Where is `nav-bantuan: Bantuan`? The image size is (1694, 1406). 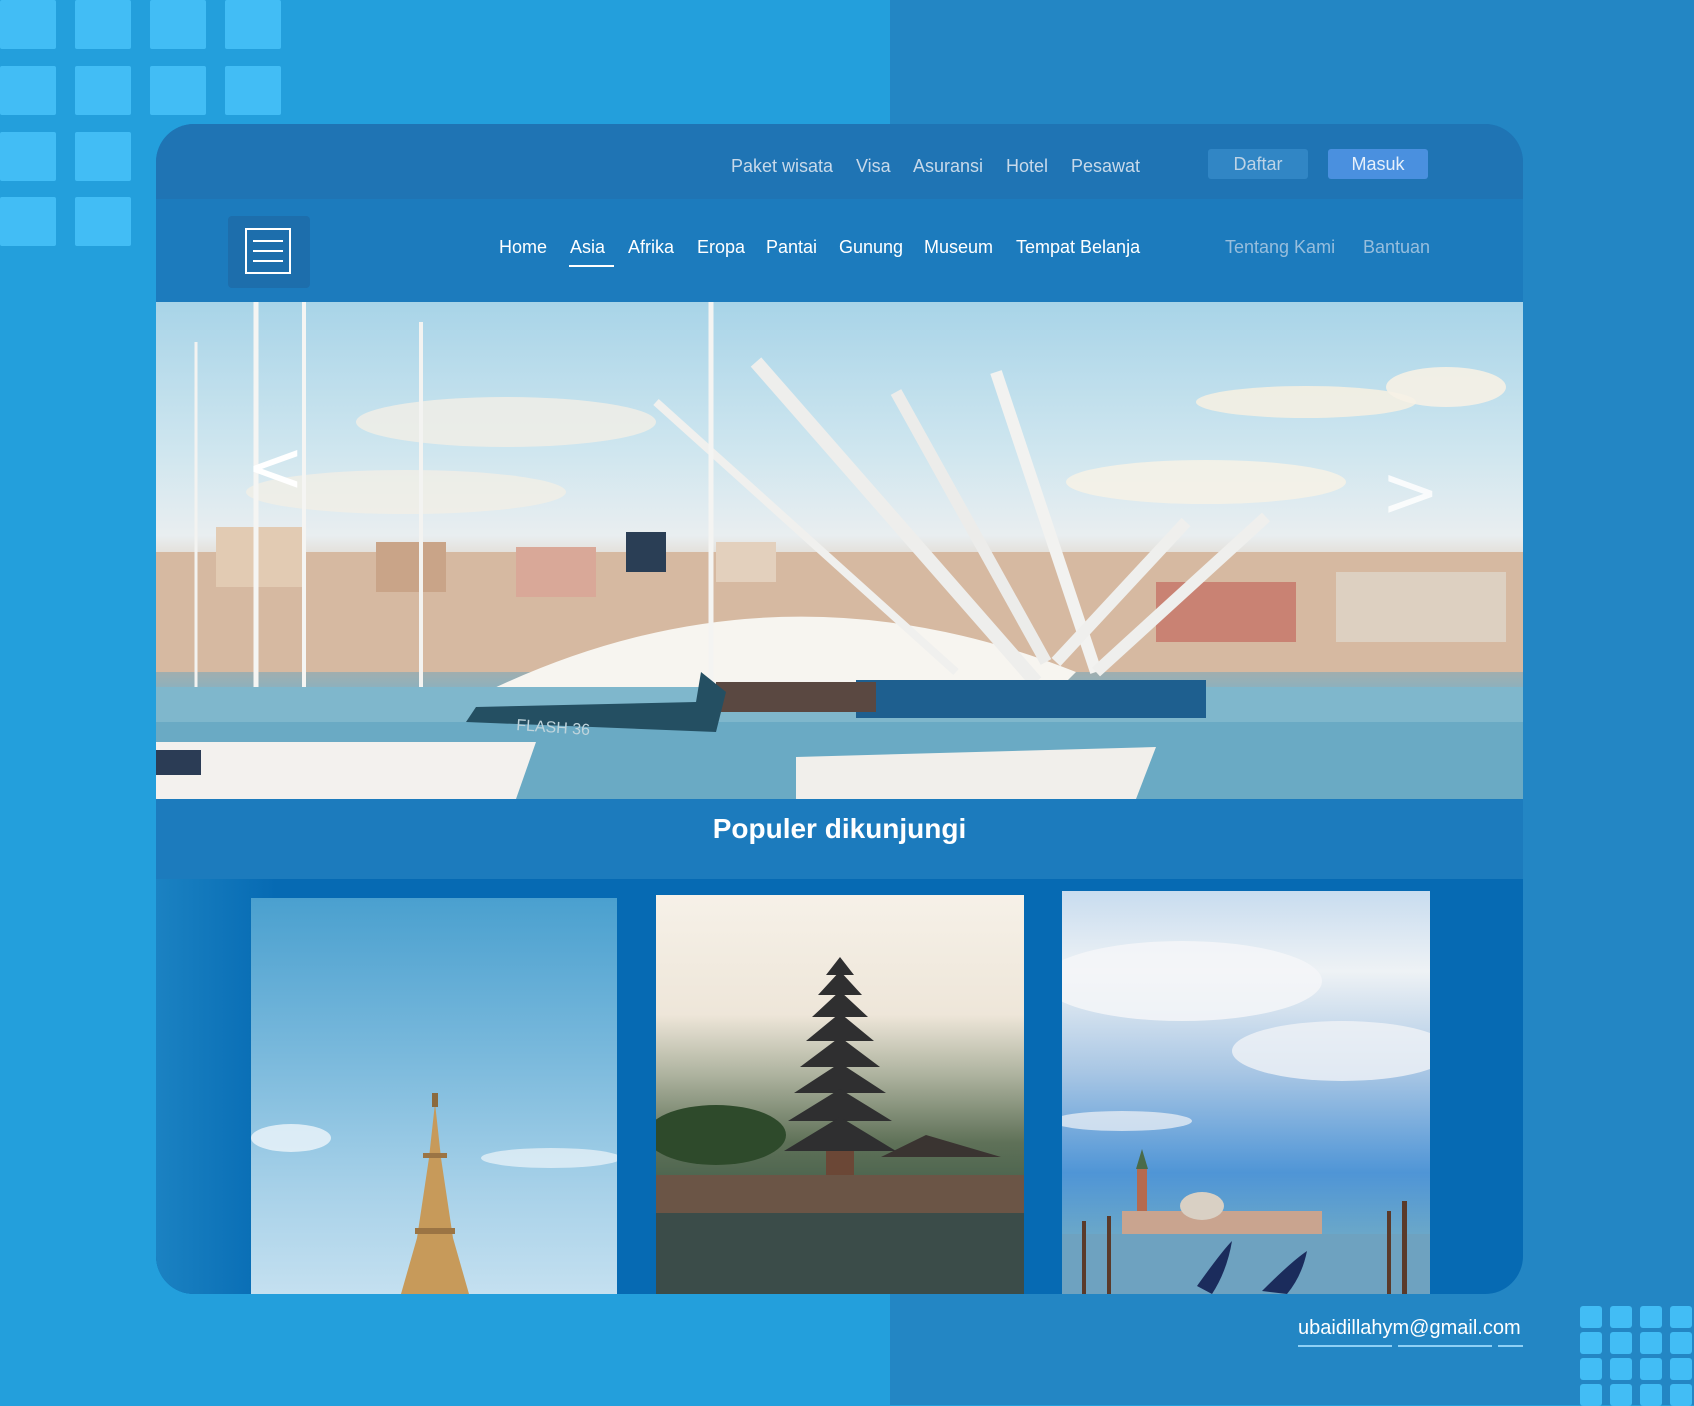
nav-bantuan: Bantuan is located at coordinates (1396, 247).